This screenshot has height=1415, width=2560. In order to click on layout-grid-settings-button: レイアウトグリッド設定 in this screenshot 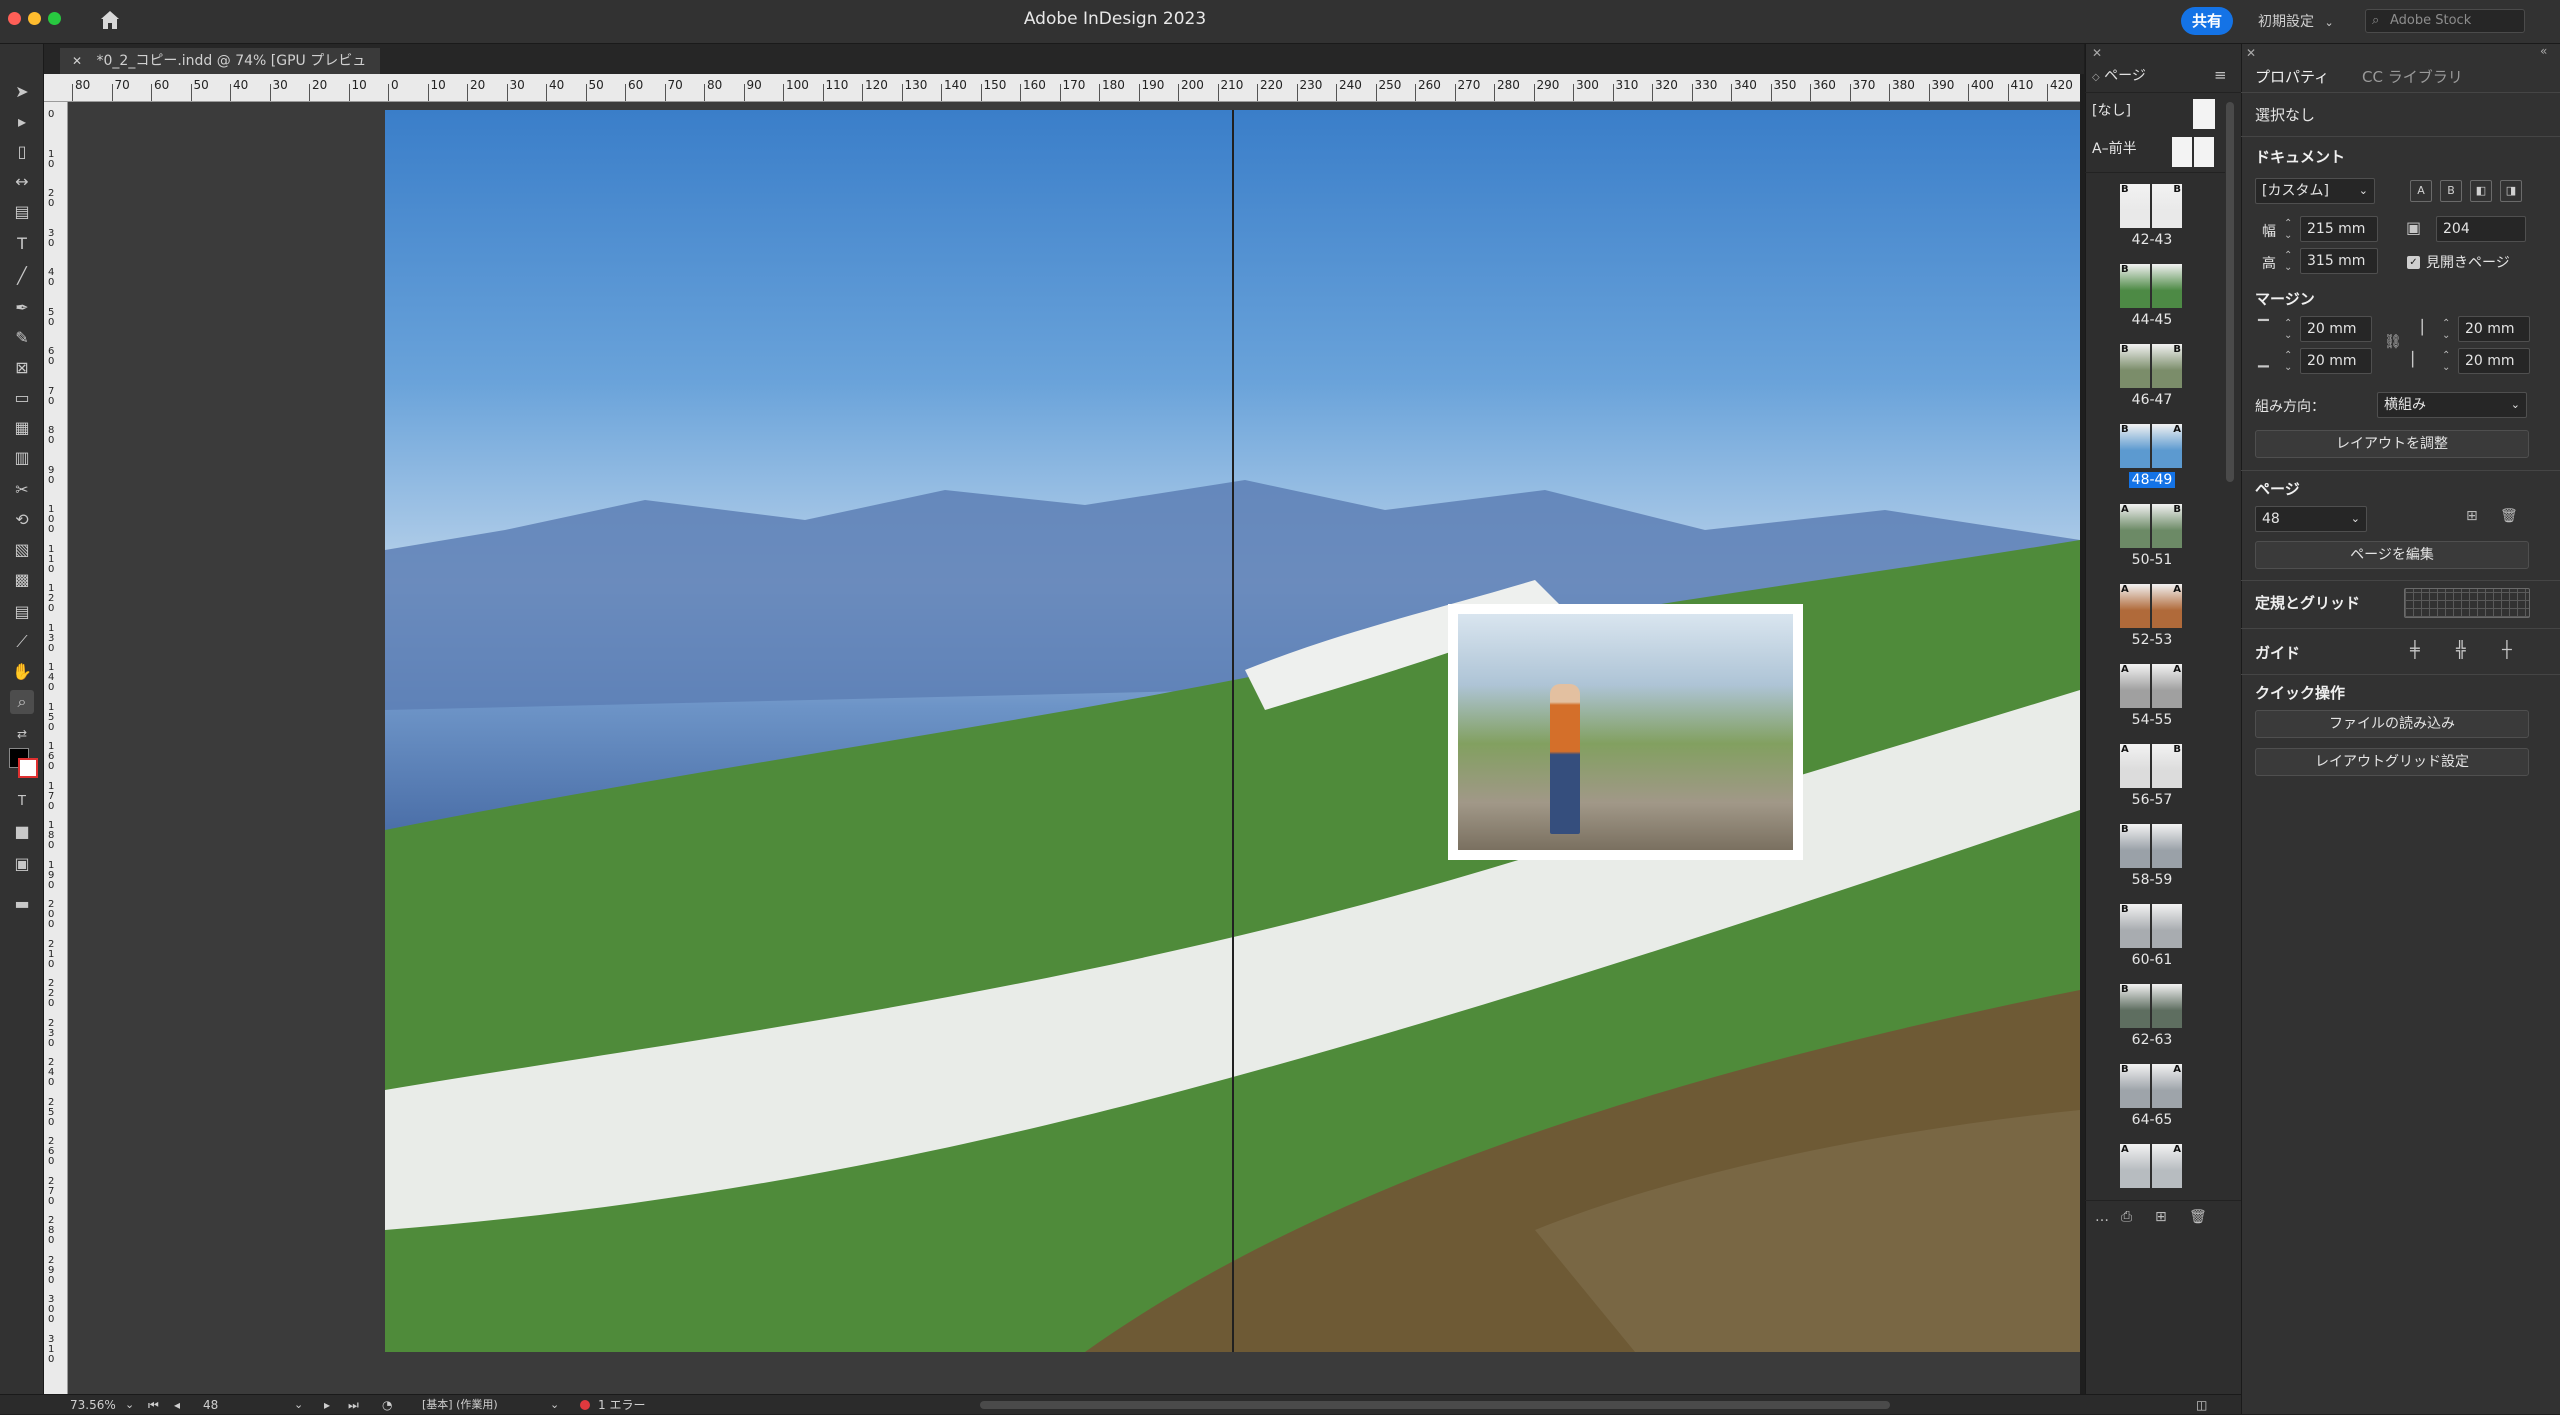, I will do `click(2392, 762)`.